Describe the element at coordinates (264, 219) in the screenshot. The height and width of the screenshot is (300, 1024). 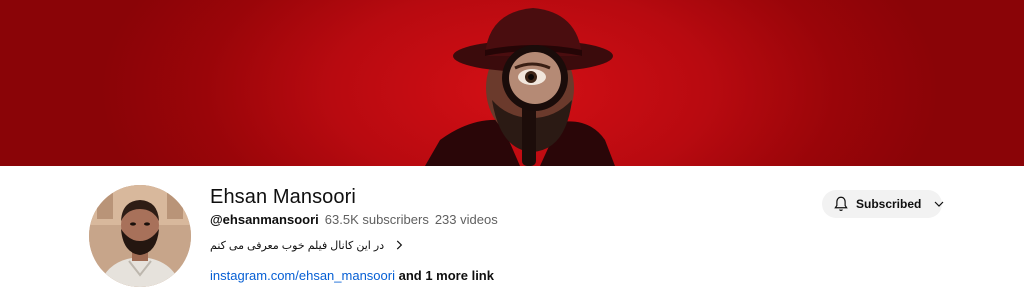
I see `channel-handle: @ehsanmansoori` at that location.